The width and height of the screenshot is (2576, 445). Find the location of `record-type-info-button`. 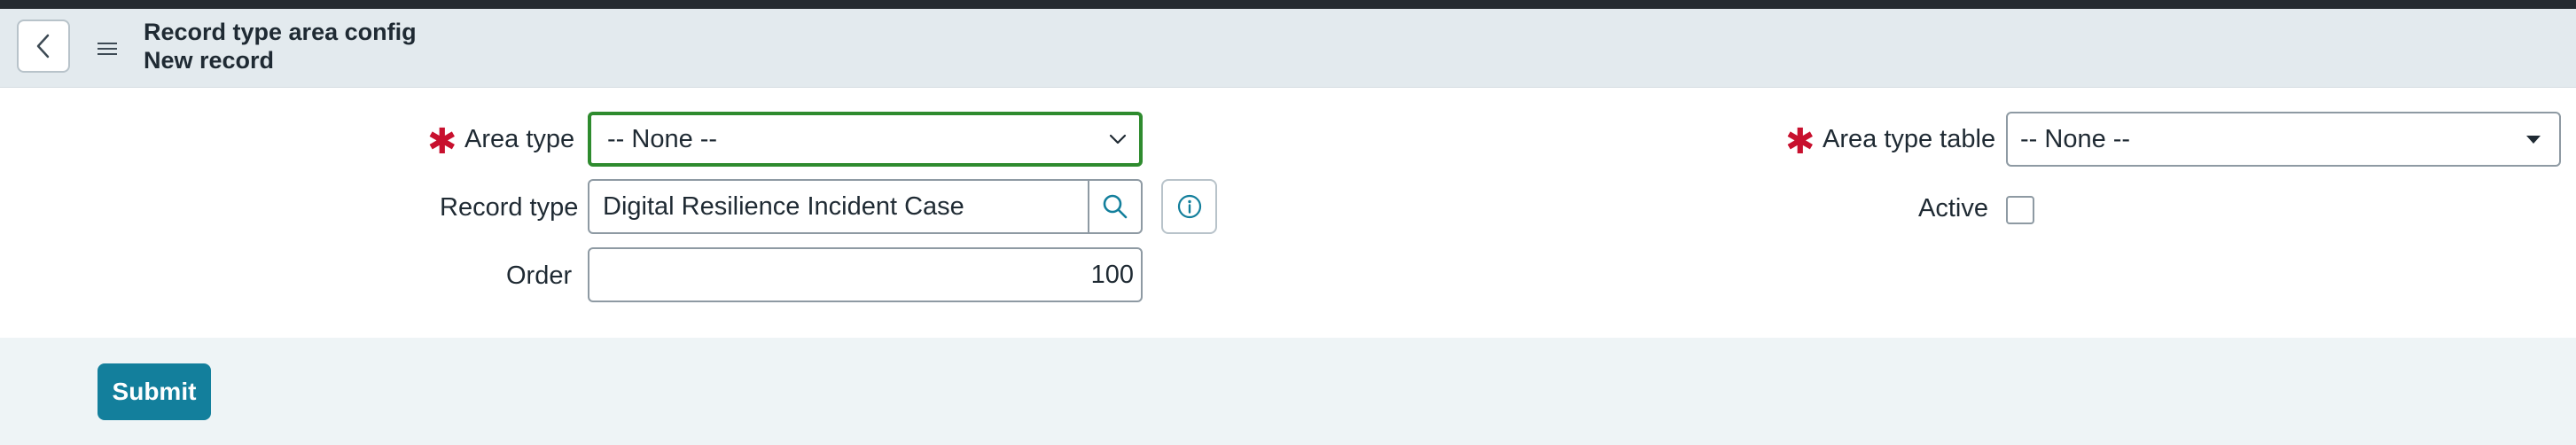

record-type-info-button is located at coordinates (1189, 206).